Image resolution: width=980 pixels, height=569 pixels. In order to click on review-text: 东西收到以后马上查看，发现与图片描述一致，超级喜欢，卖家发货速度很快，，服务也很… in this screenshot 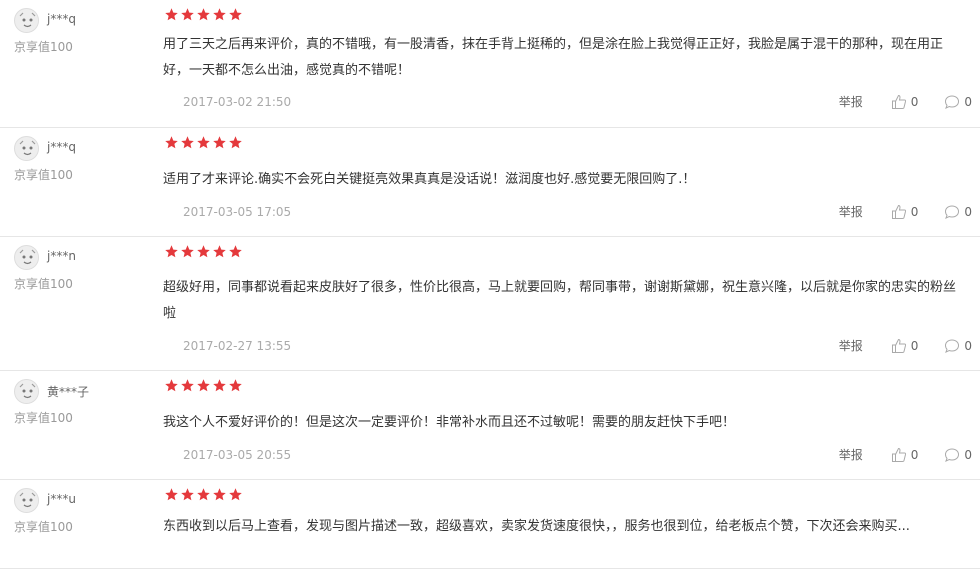, I will do `click(536, 526)`.